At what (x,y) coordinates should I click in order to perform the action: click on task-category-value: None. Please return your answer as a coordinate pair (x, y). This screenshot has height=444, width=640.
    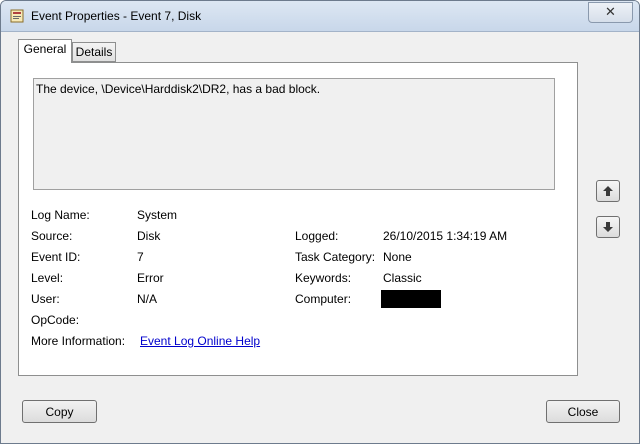
    Looking at the image, I should click on (397, 257).